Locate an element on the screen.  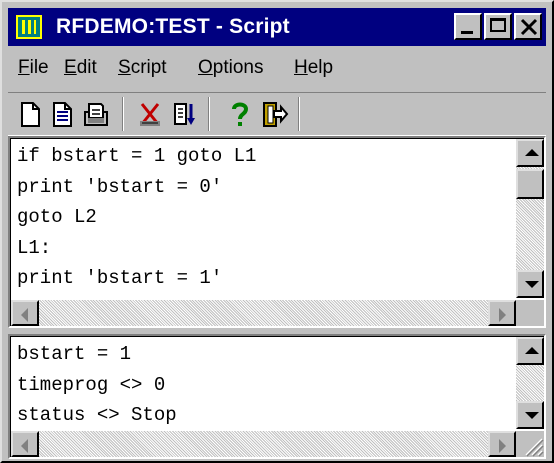
app-icon is located at coordinates (29, 27).